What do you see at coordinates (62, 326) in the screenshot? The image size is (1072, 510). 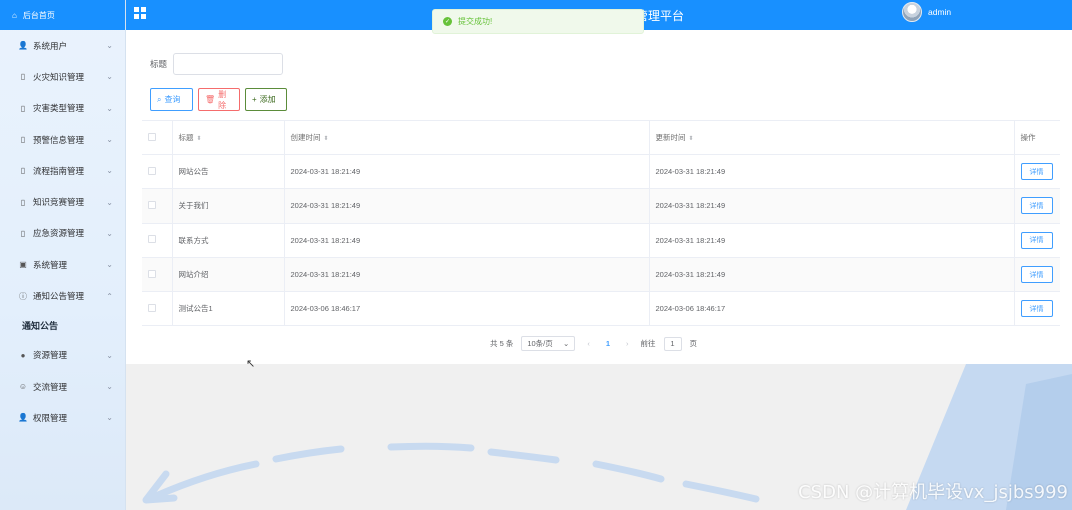 I see `sidebar-subitem-notice: 通知公告` at bounding box center [62, 326].